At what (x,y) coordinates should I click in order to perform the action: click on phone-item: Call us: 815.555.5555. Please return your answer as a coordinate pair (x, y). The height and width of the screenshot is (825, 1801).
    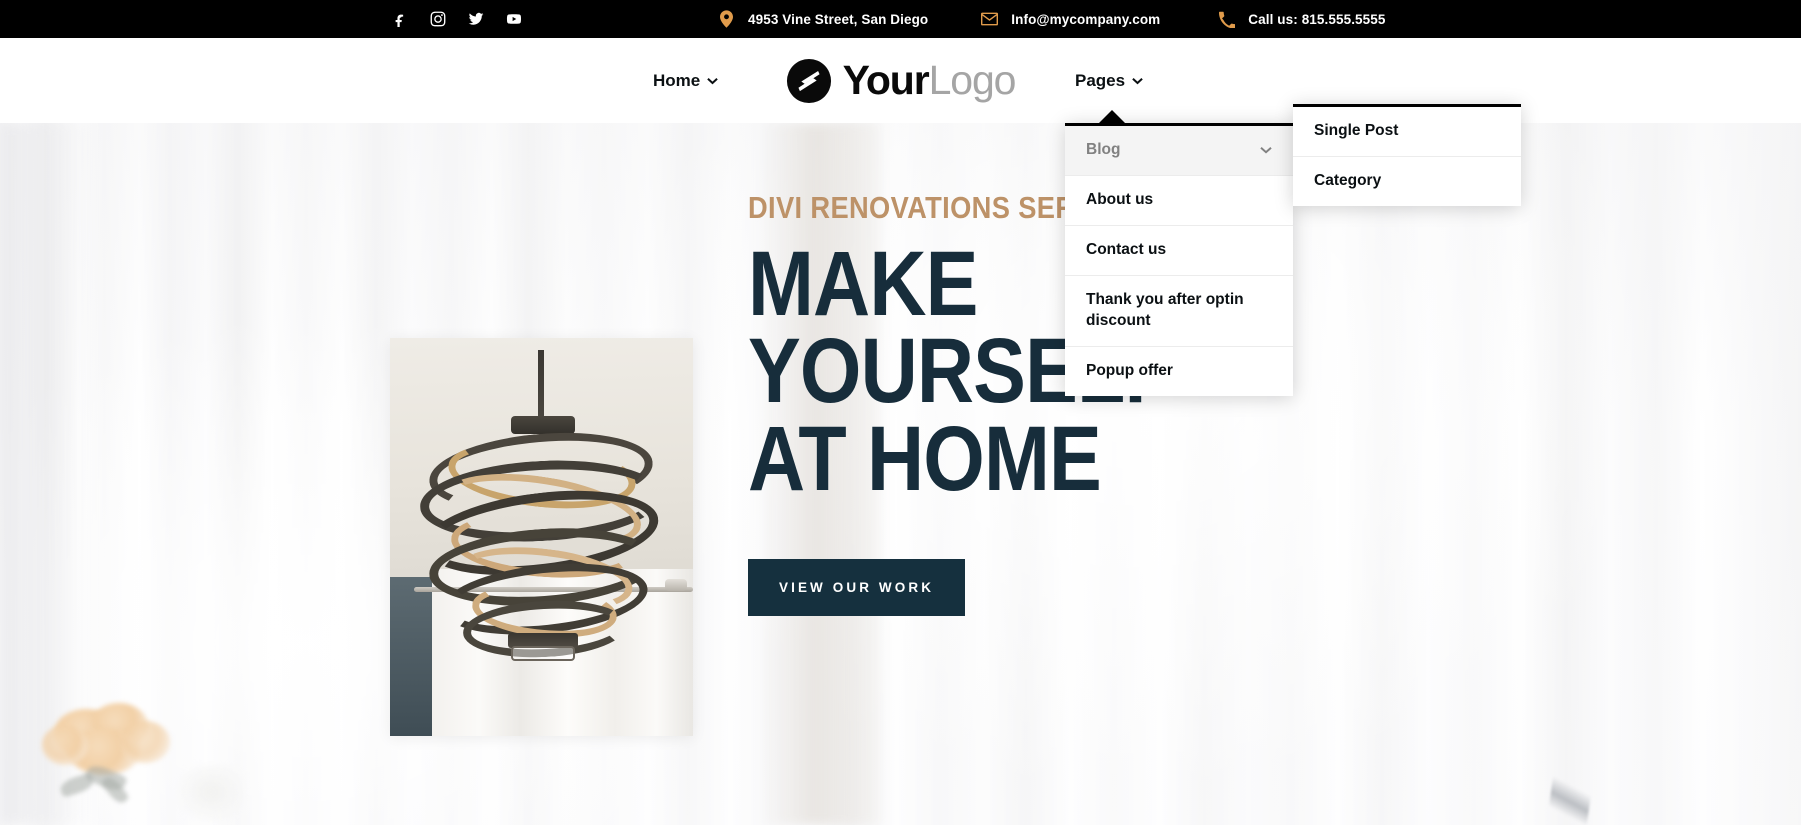
    Looking at the image, I should click on (1301, 19).